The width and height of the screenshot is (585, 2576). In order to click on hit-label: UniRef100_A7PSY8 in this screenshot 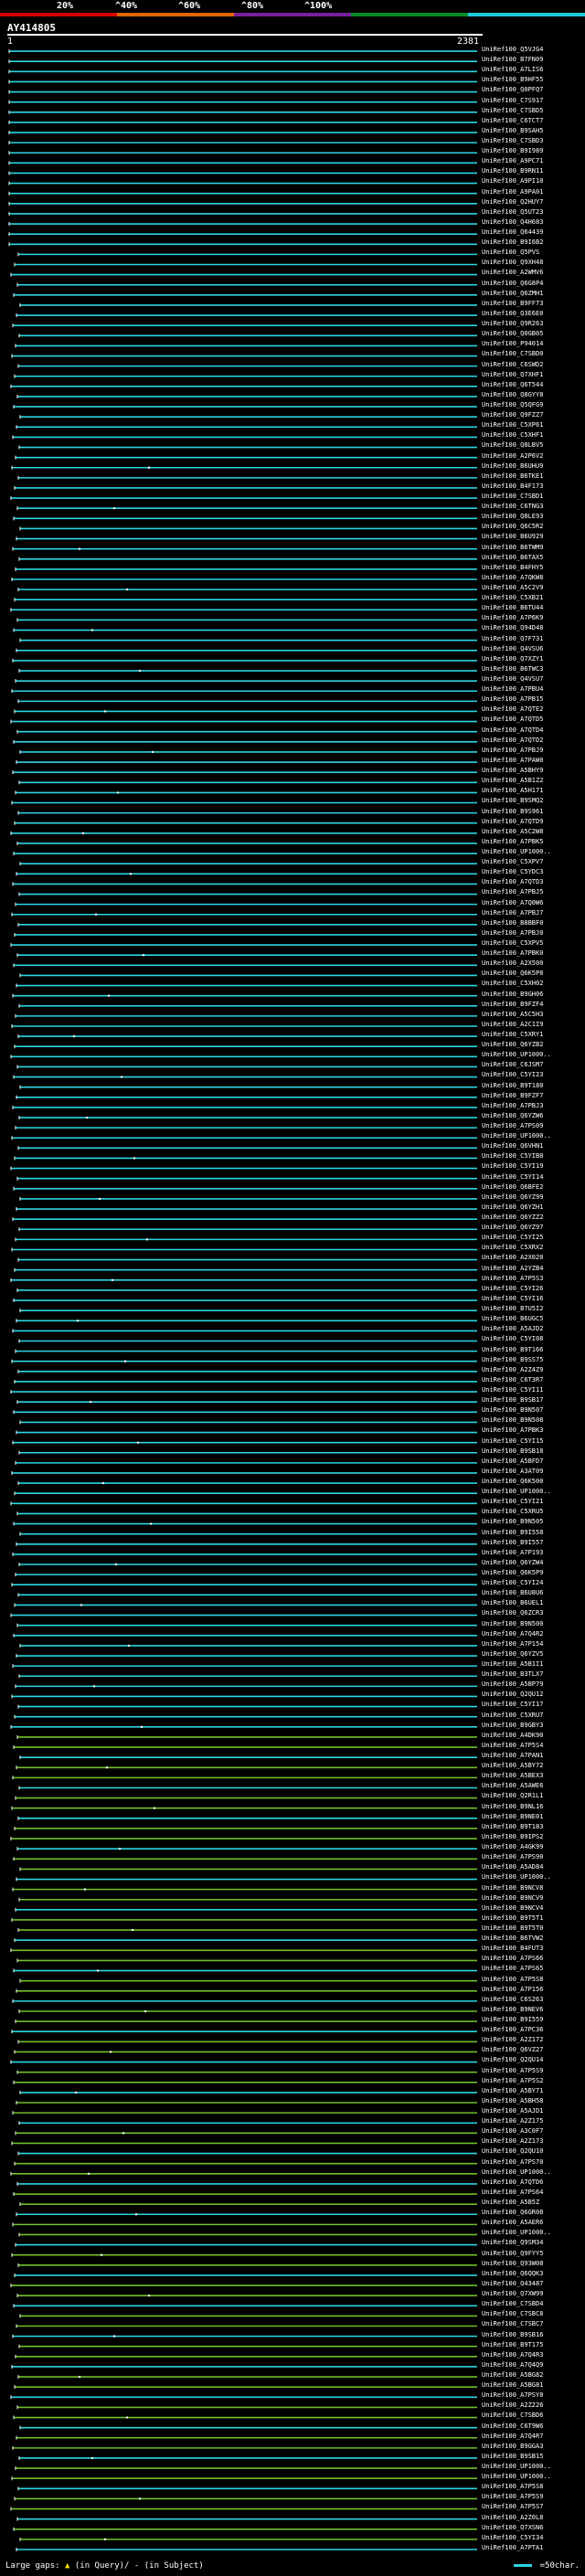, I will do `click(512, 2395)`.